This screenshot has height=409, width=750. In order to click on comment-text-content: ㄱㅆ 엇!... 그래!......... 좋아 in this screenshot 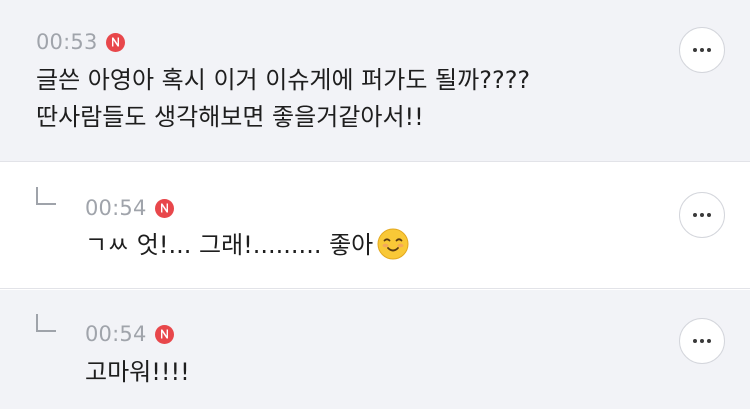, I will do `click(229, 245)`.